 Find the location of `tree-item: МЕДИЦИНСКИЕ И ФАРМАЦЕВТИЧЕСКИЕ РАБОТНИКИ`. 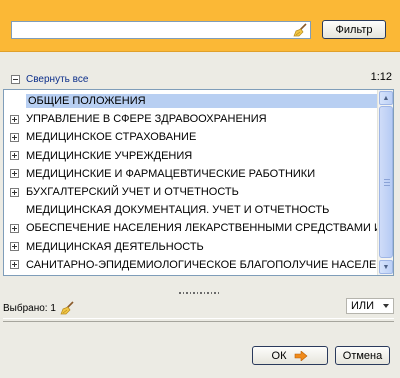

tree-item: МЕДИЦИНСКИЕ И ФАРМАЦЕВТИЧЕСКИЕ РАБОТНИКИ is located at coordinates (195, 174).